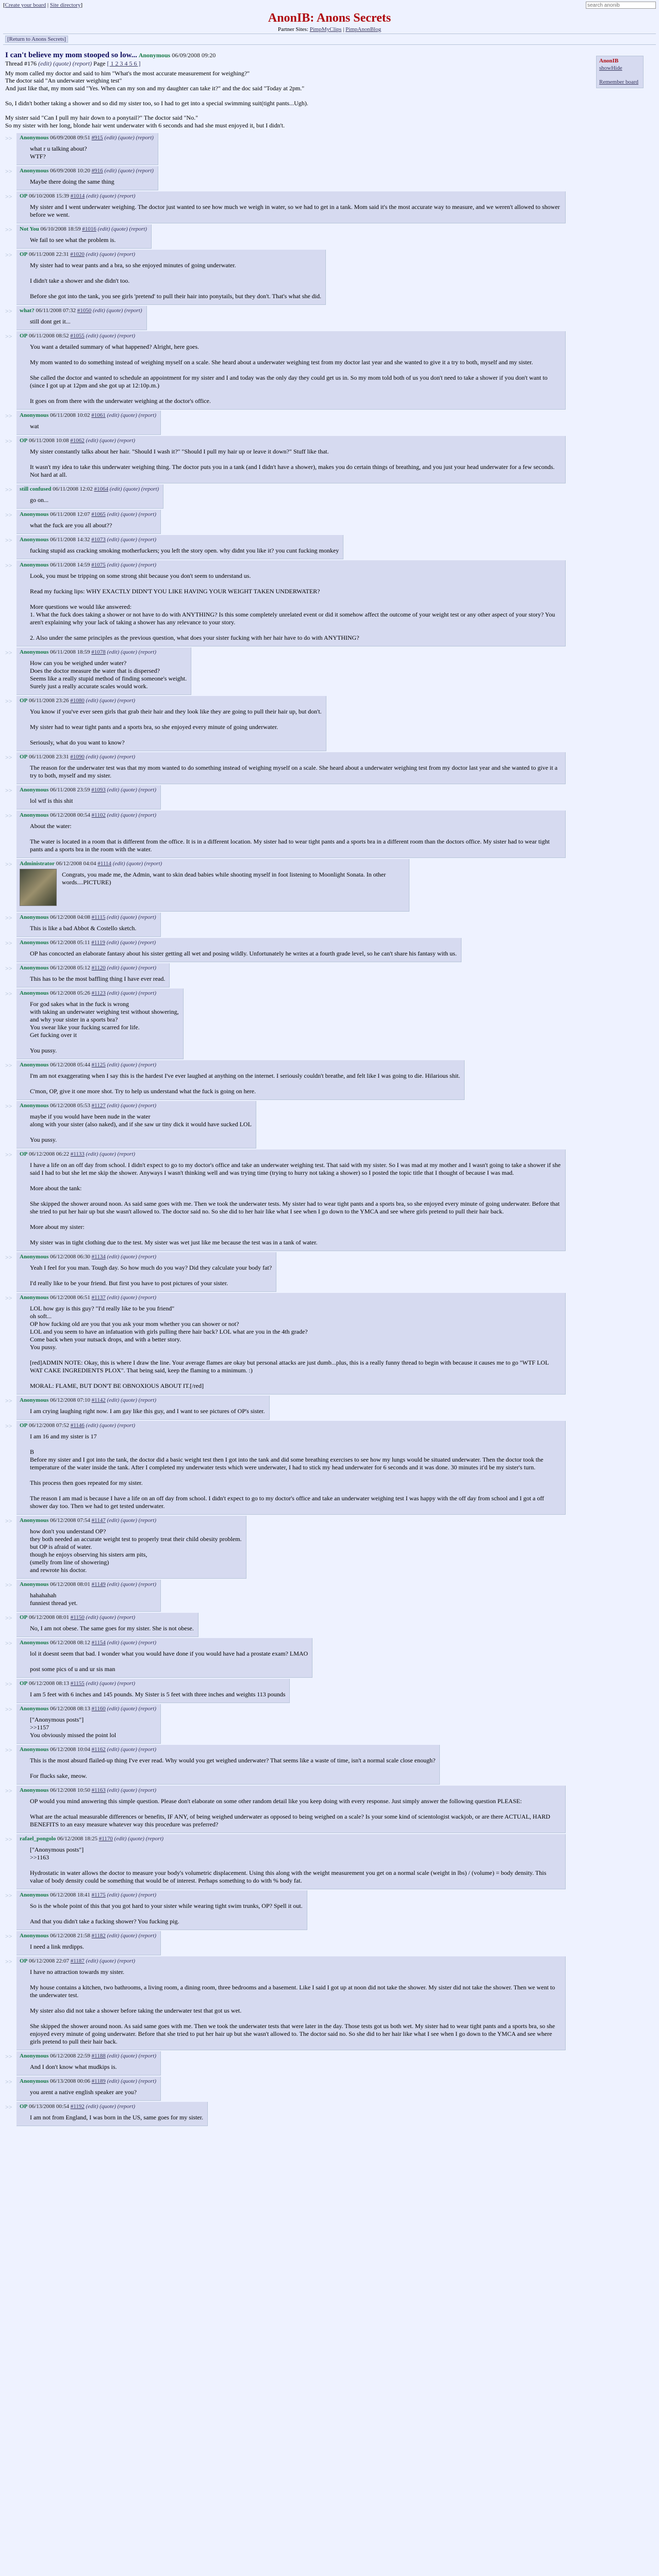 Image resolution: width=659 pixels, height=2576 pixels. Describe the element at coordinates (78, 1683) in the screenshot. I see `reply-number: #1155` at that location.